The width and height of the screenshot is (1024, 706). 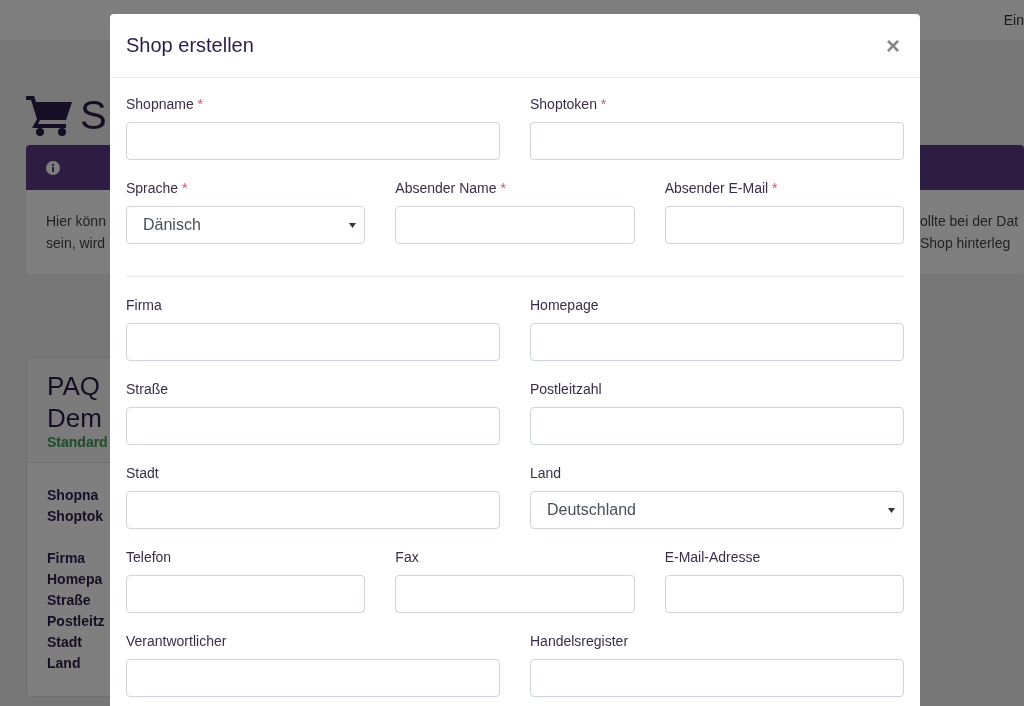 What do you see at coordinates (569, 104) in the screenshot?
I see `field-label: Shoptoken *` at bounding box center [569, 104].